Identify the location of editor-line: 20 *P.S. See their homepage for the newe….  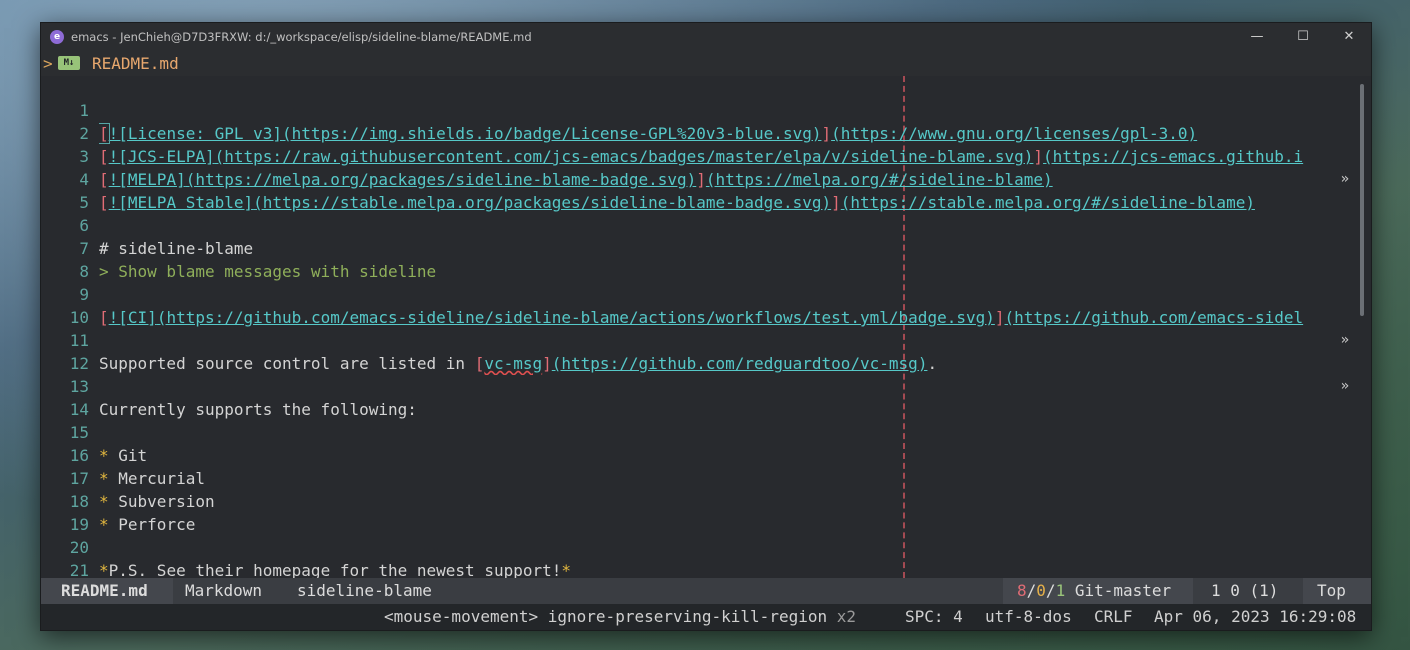
(696, 545).